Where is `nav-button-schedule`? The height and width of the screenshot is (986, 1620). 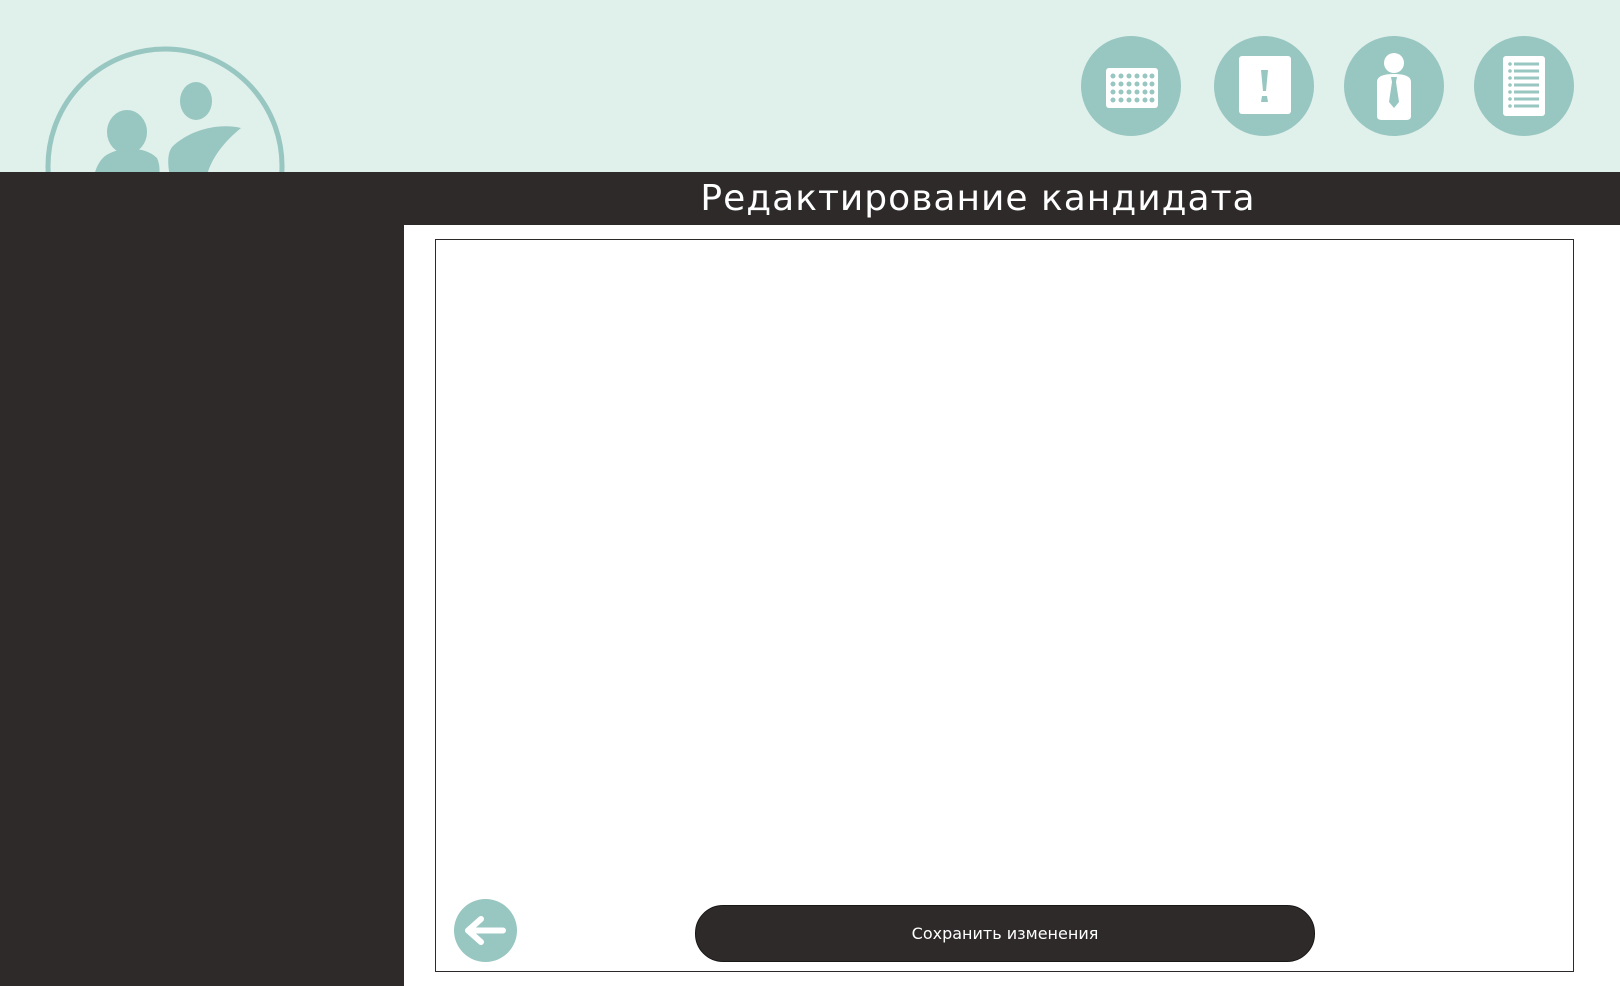
nav-button-schedule is located at coordinates (1131, 86).